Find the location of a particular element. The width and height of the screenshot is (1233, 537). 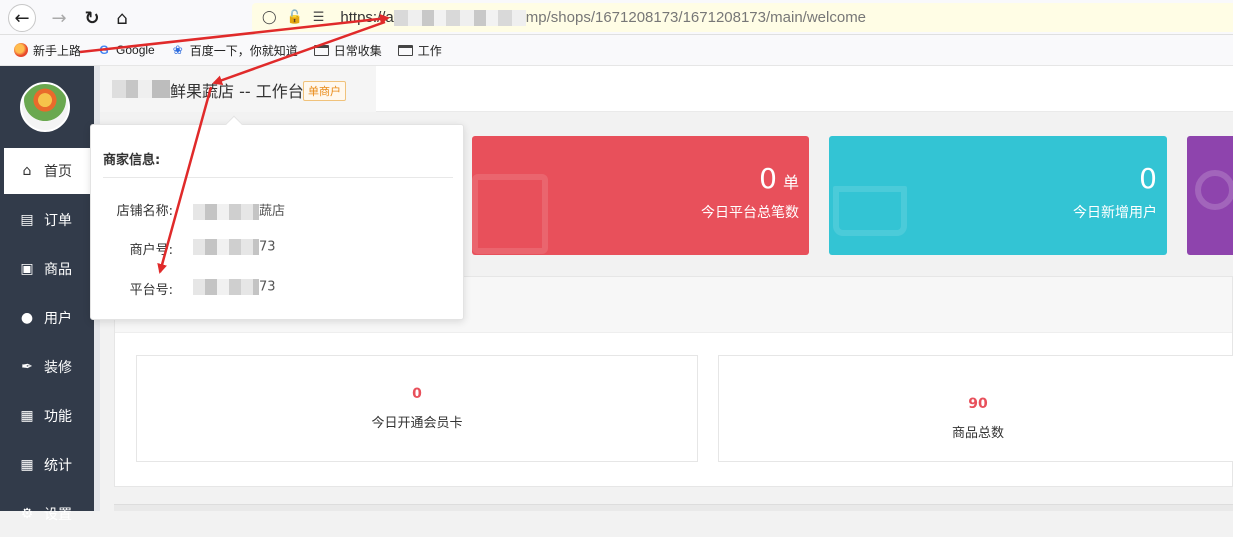

sidebar-item-statistics: ▦ 统计 is located at coordinates (49, 465).